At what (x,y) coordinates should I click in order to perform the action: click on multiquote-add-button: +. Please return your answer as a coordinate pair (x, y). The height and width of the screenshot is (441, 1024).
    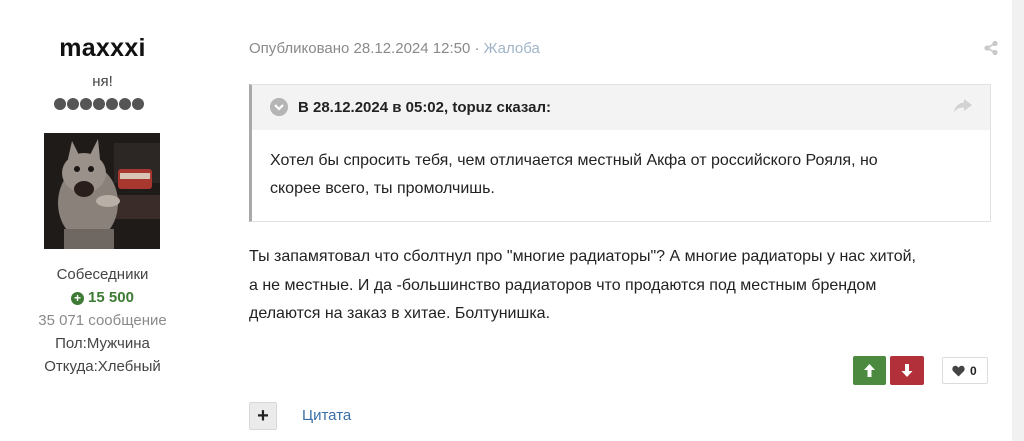
    Looking at the image, I should click on (263, 416).